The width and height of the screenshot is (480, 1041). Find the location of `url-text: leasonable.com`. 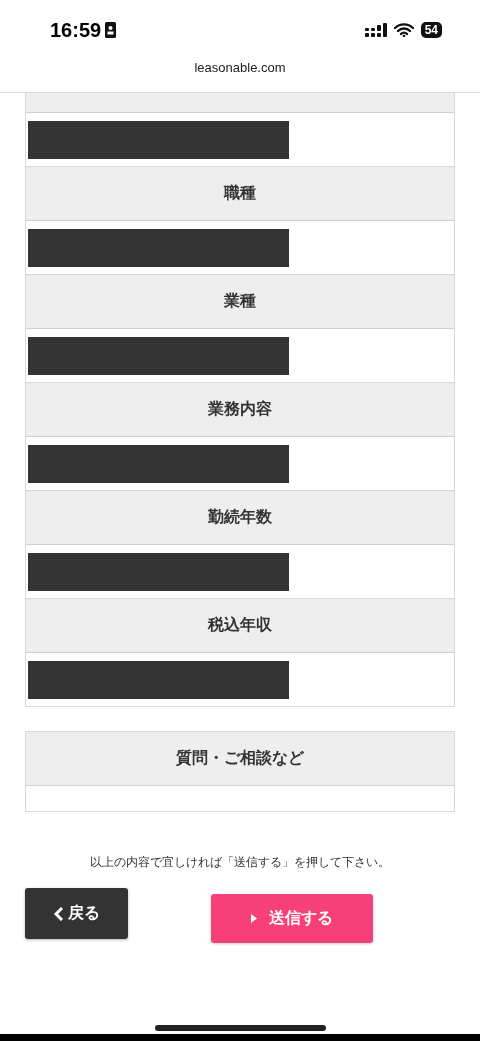

url-text: leasonable.com is located at coordinates (240, 67).